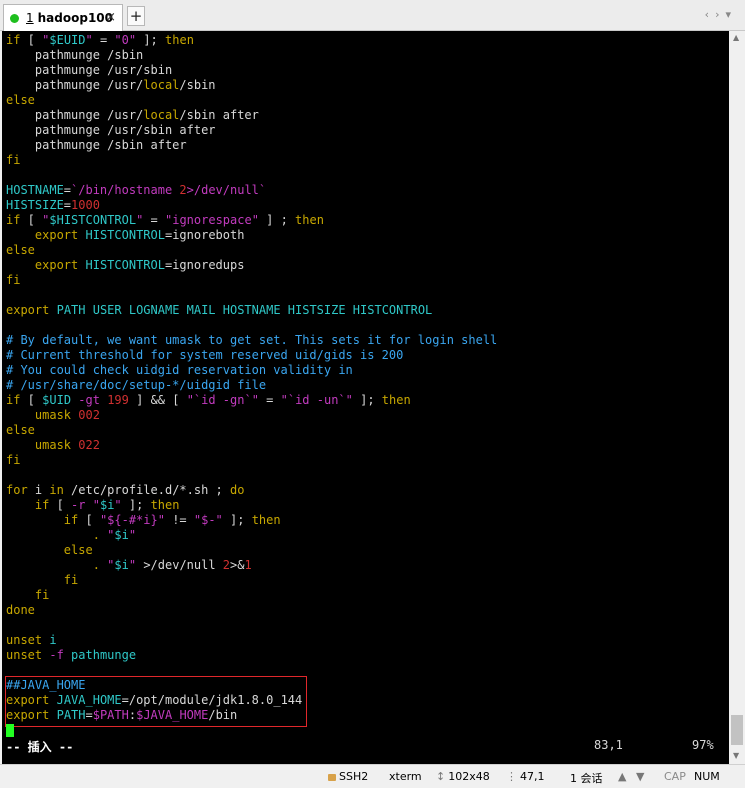  I want to click on chevron-right-icon: ›, so click(720, 14).